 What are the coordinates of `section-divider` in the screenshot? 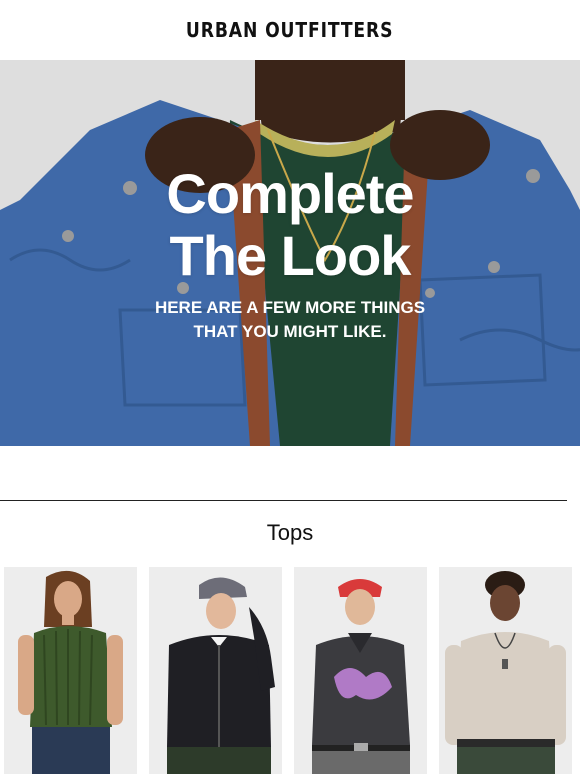 It's located at (283, 500).